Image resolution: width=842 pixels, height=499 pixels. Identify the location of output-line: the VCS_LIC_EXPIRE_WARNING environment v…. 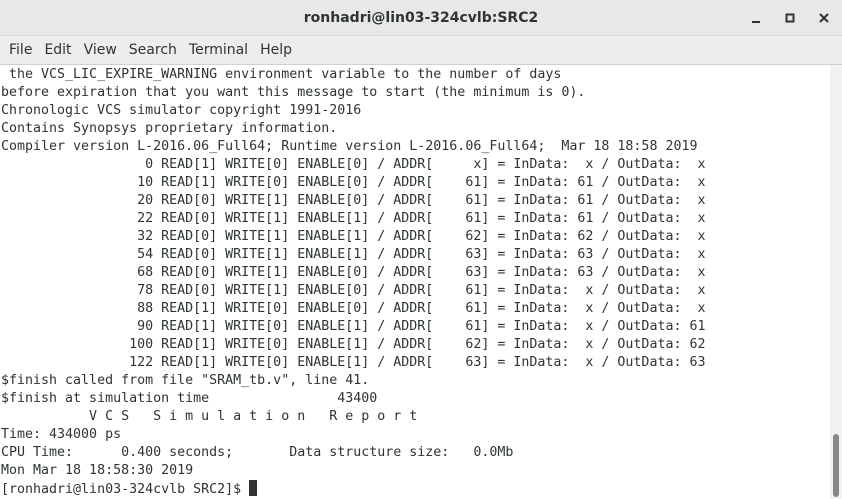
(281, 74).